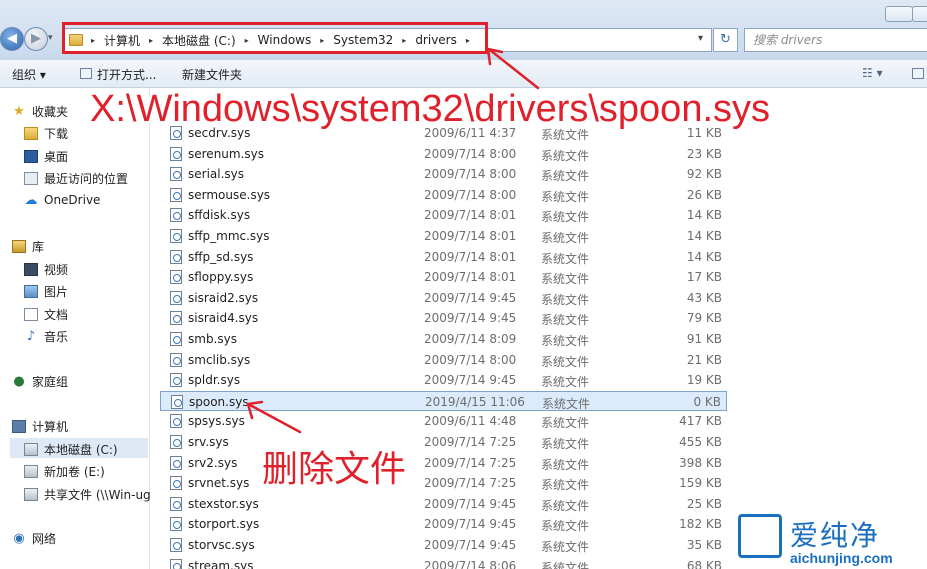 The height and width of the screenshot is (569, 927). What do you see at coordinates (443, 524) in the screenshot?
I see `file-row: storport.sys 2009/7/14 9:45 系统文件 182 KB` at bounding box center [443, 524].